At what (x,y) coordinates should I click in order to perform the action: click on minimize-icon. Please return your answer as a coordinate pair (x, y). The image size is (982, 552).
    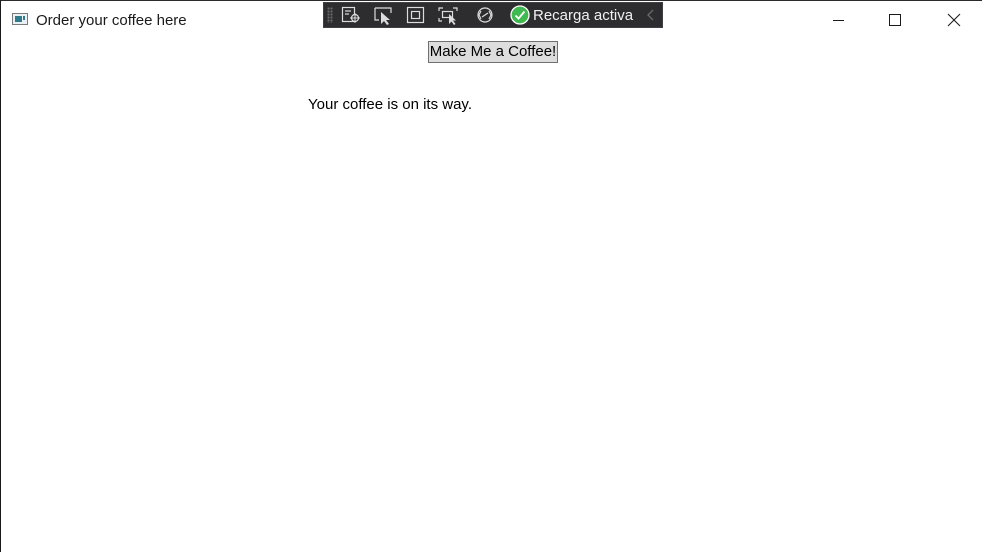
    Looking at the image, I should click on (838, 20).